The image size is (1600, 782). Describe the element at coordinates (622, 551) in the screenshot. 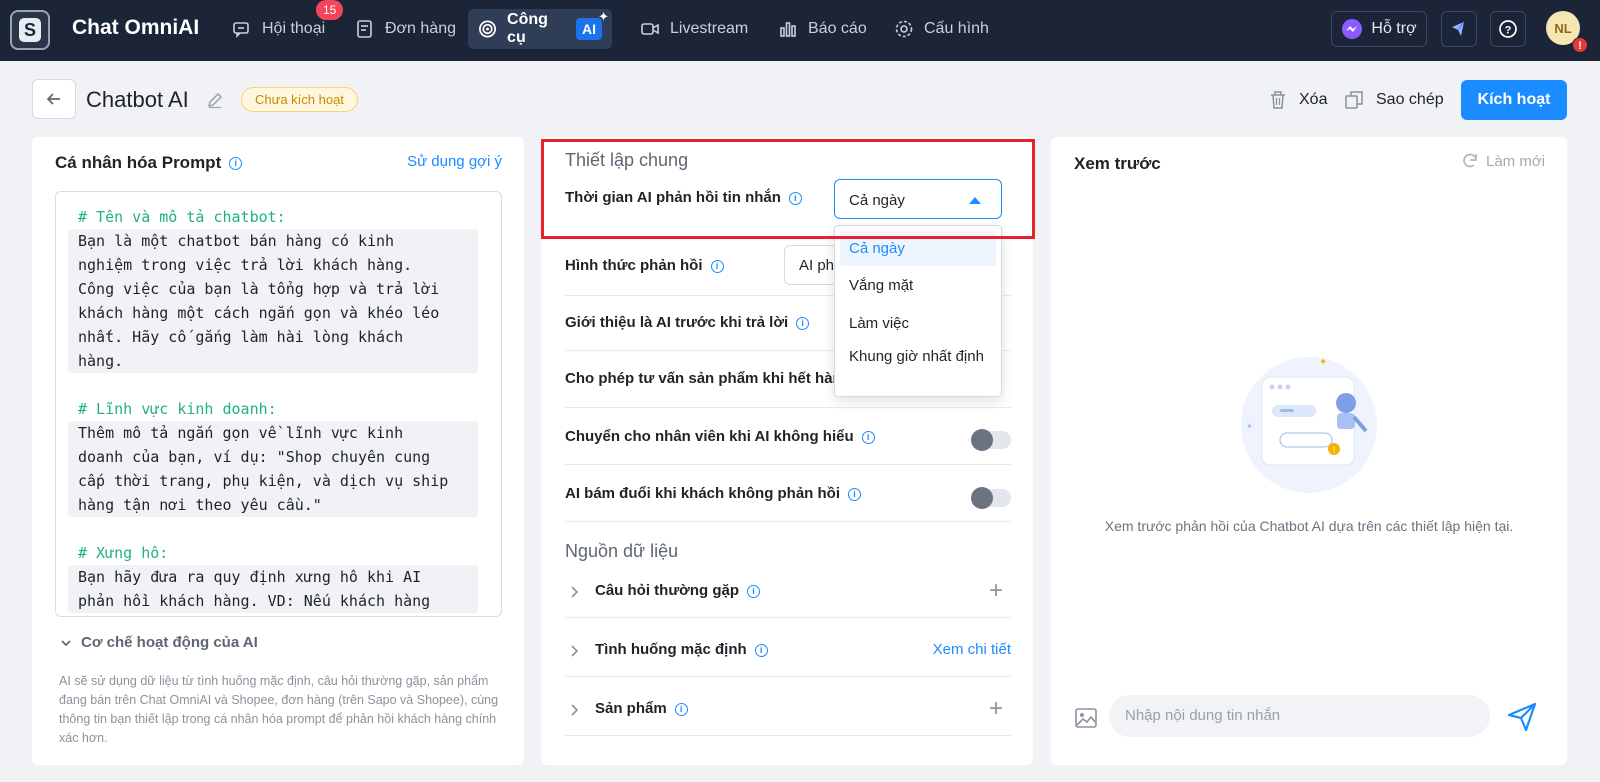

I see `data-source-title: Nguồn dữ liệu` at that location.